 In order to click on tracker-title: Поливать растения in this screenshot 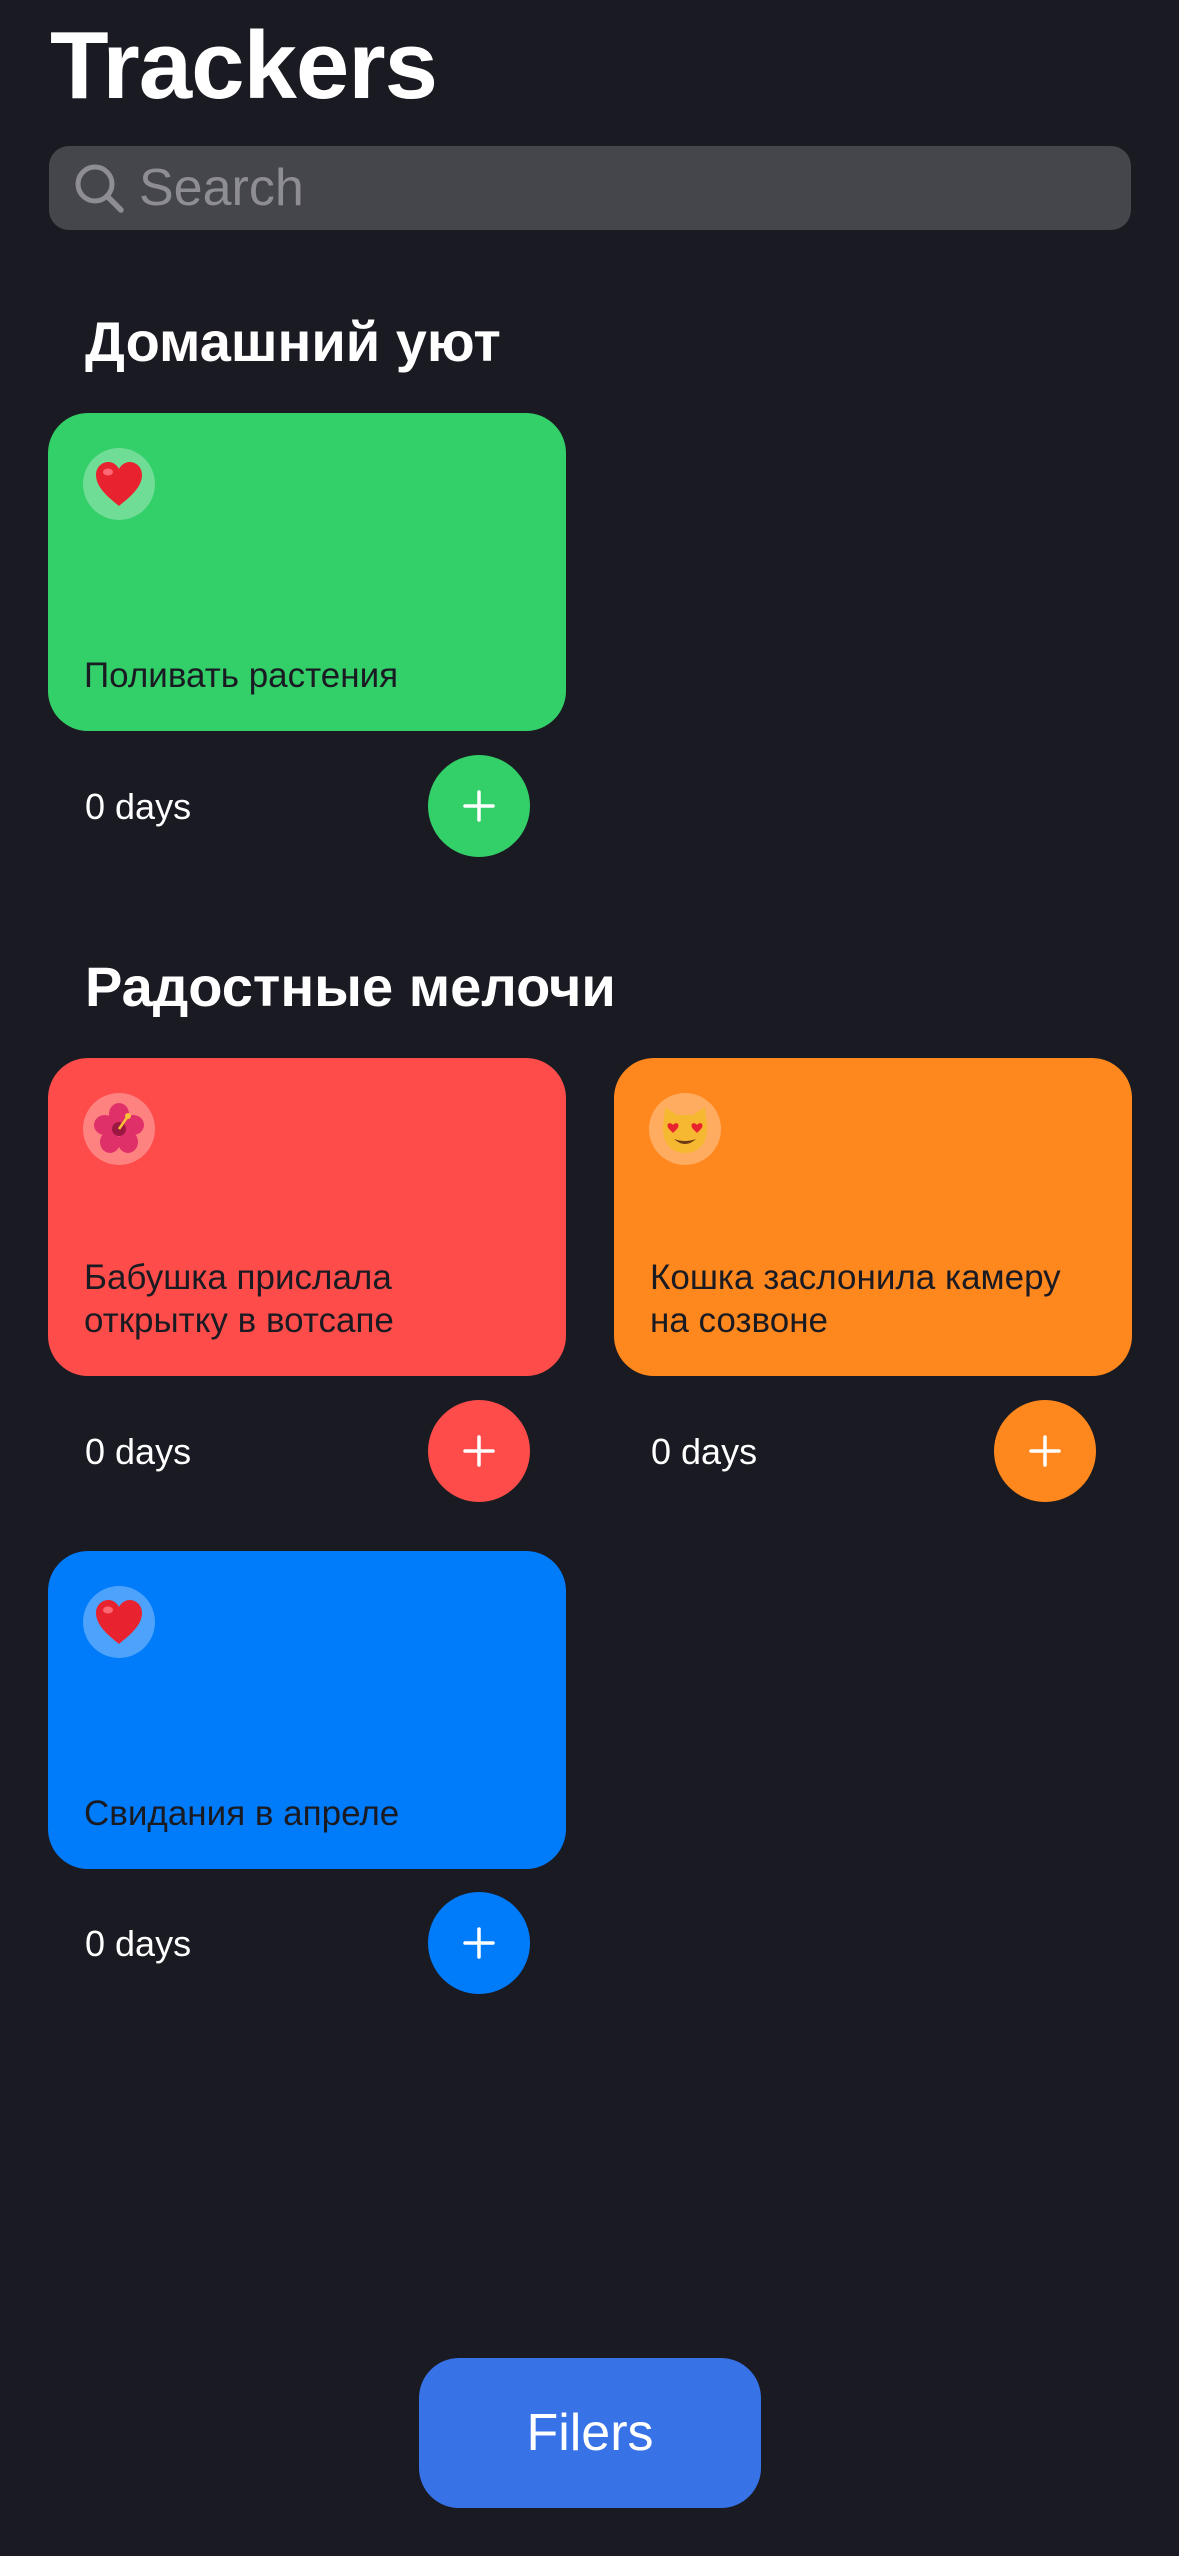, I will do `click(241, 675)`.